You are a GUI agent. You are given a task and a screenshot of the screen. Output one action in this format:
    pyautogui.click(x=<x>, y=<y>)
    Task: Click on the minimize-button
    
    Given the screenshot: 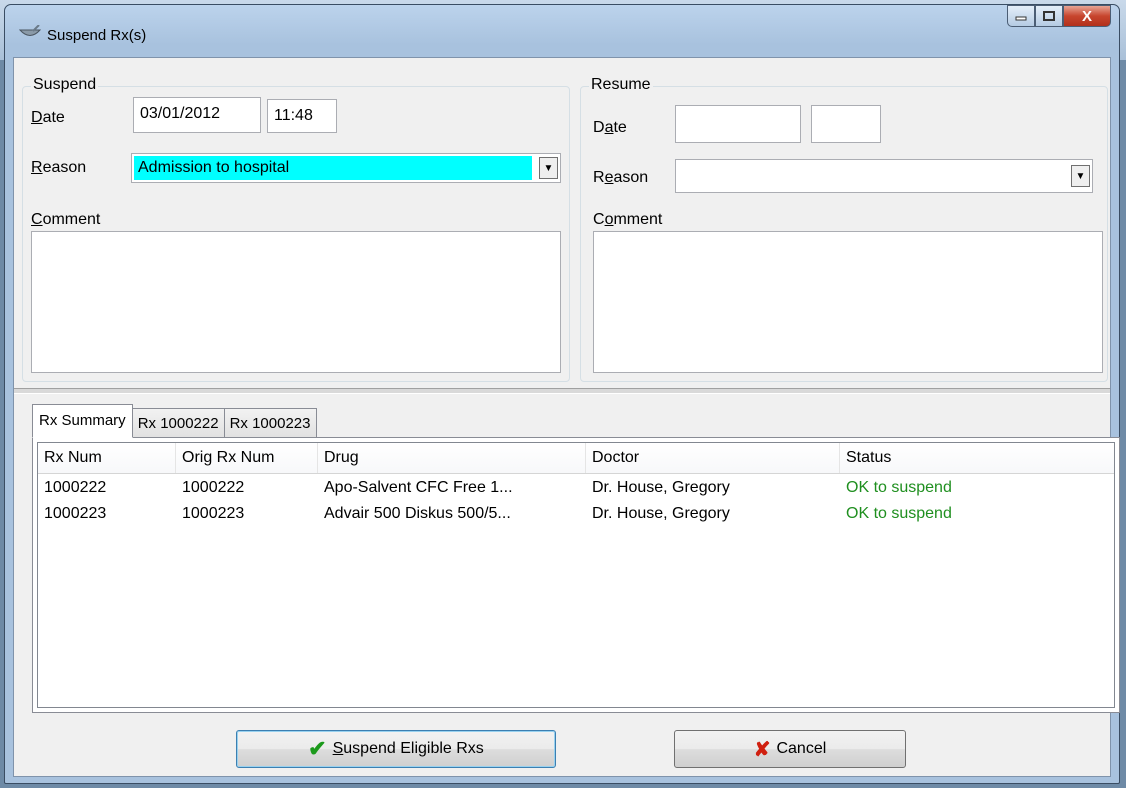 What is the action you would take?
    pyautogui.click(x=1021, y=16)
    